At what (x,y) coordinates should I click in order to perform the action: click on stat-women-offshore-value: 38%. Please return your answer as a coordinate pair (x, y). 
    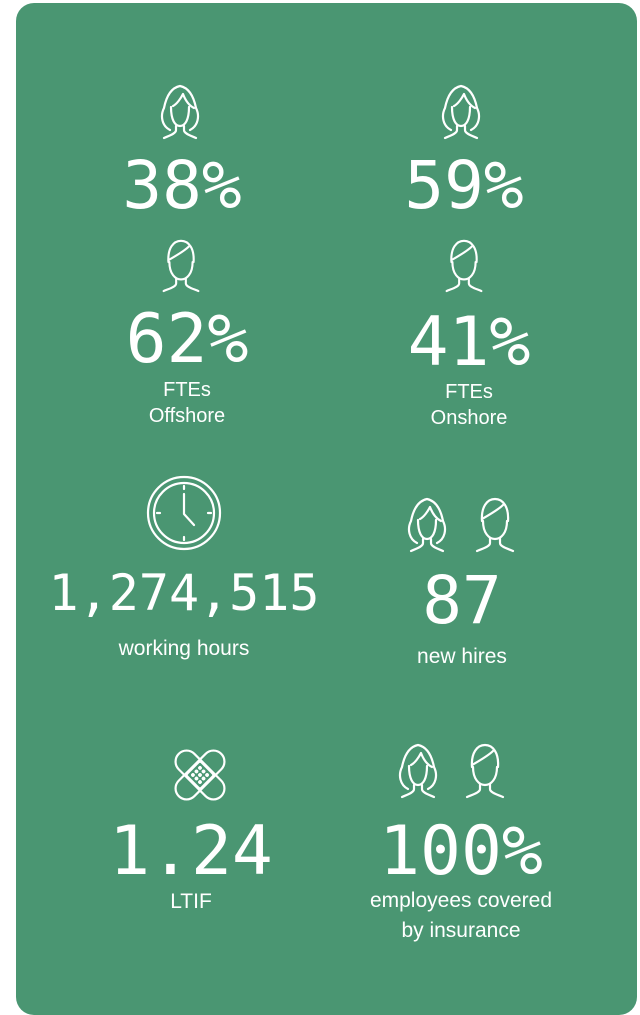
    Looking at the image, I should click on (182, 185).